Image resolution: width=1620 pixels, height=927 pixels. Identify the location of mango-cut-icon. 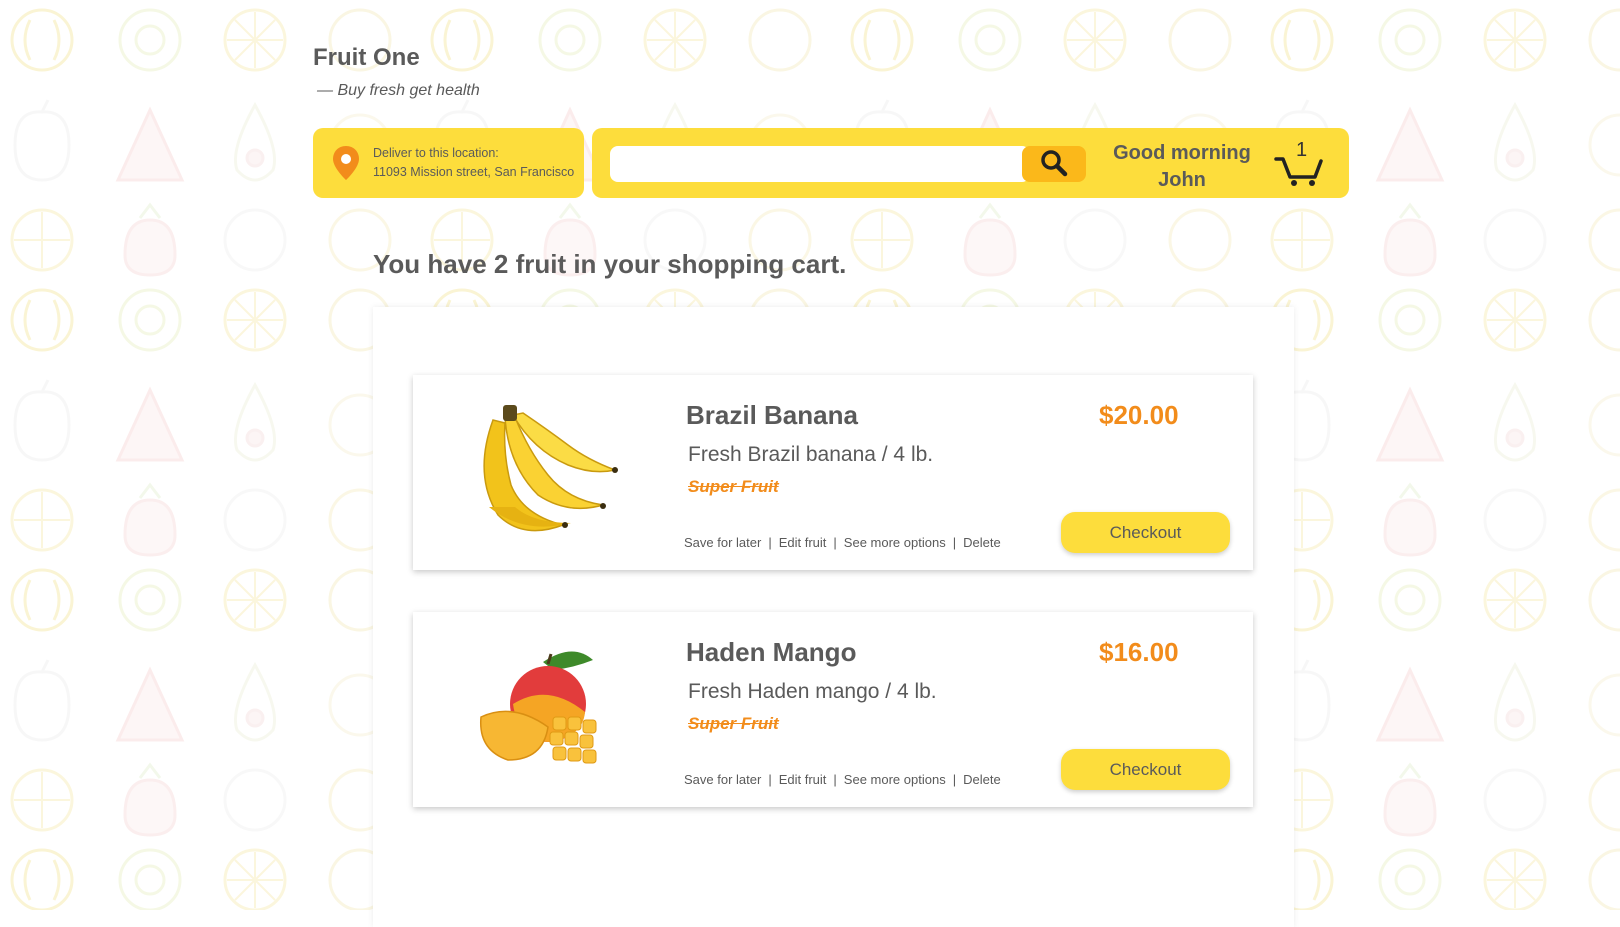
(538, 707).